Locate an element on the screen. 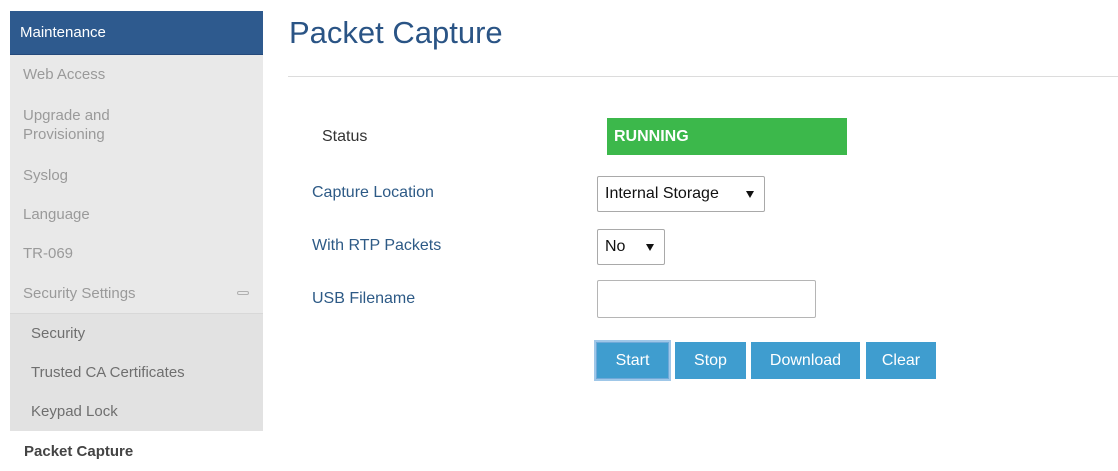 The height and width of the screenshot is (471, 1118). status-label: Status is located at coordinates (345, 136).